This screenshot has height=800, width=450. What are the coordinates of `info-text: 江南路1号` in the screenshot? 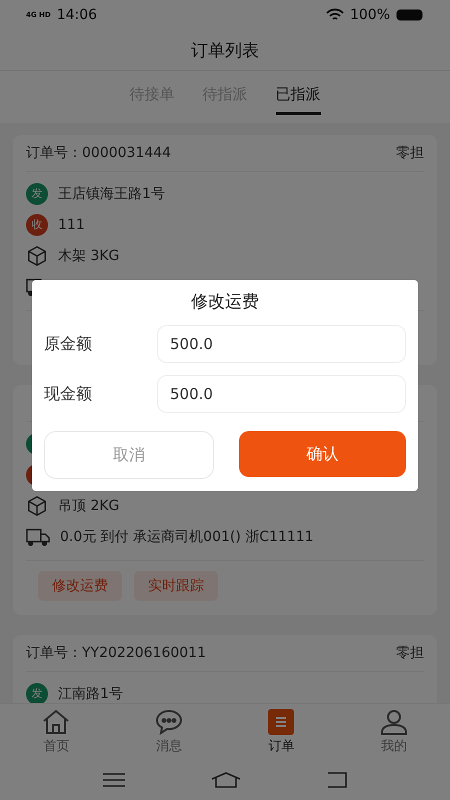 It's located at (90, 693).